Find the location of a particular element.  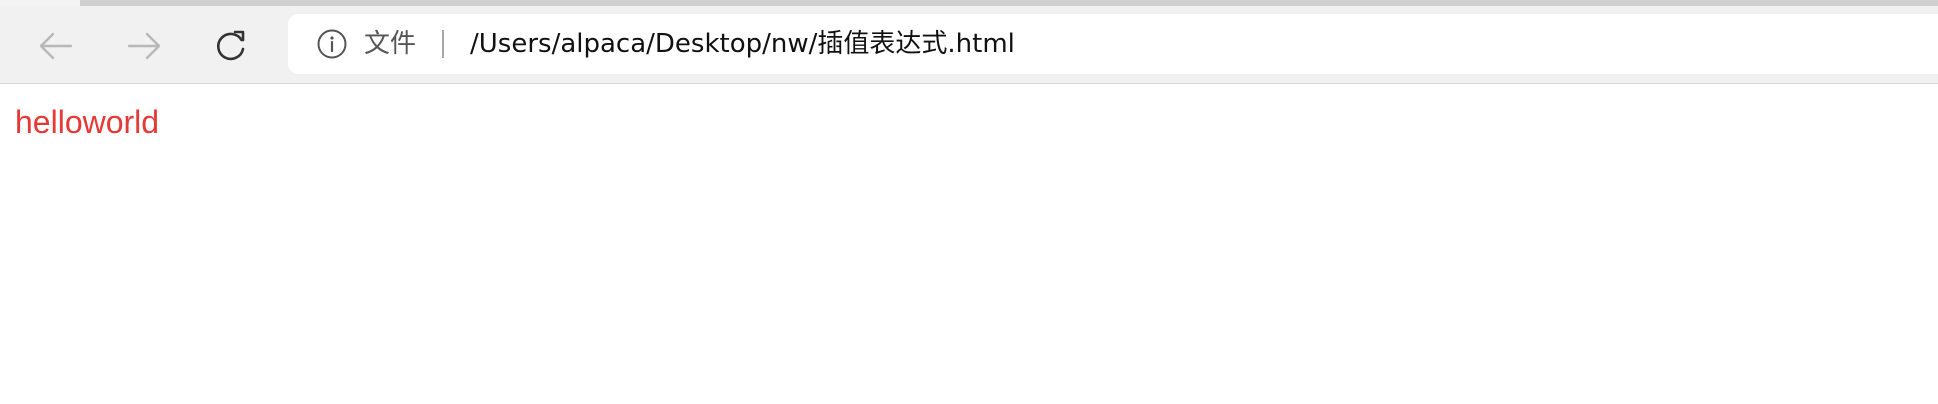

arrow-left-icon is located at coordinates (56, 46).